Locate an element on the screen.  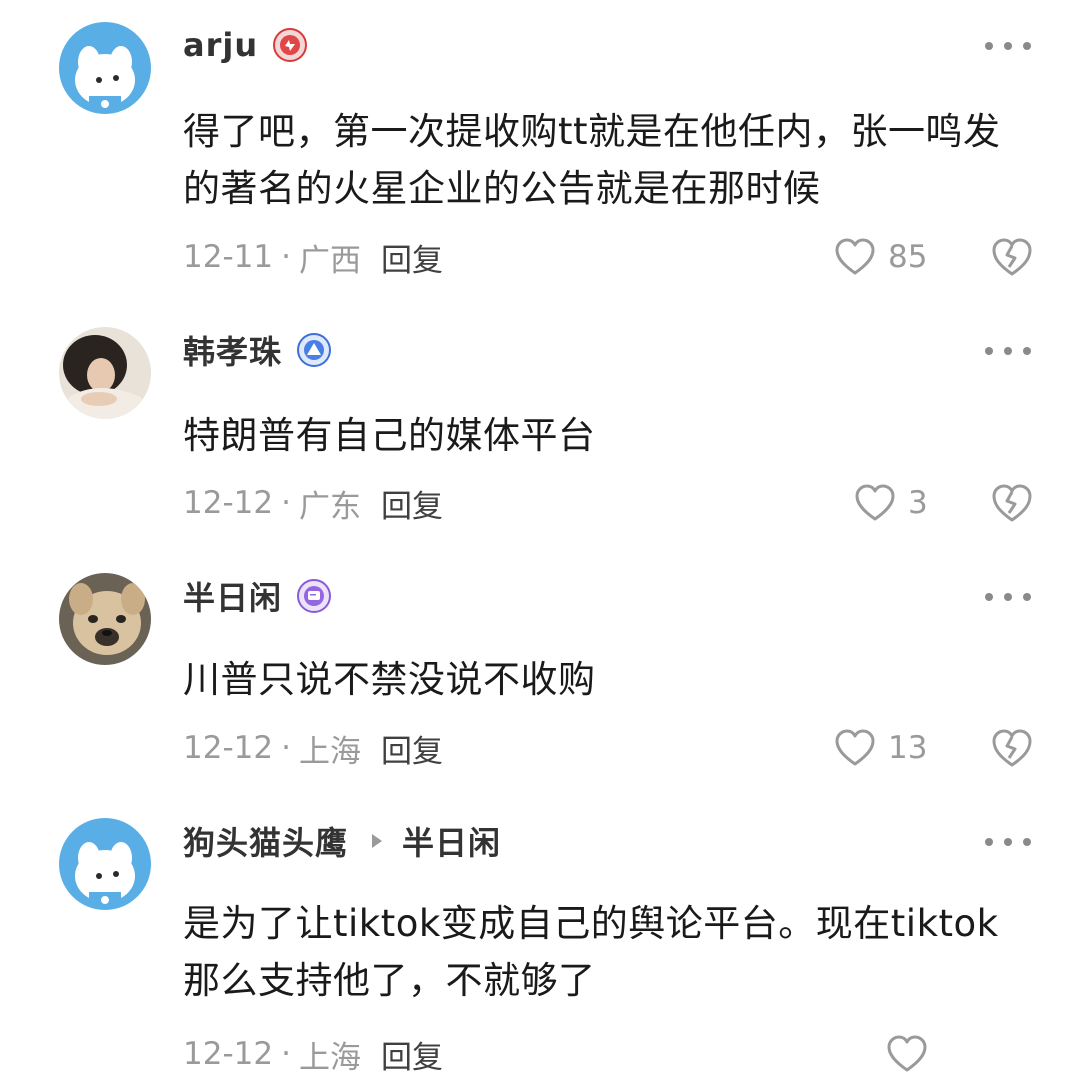
comment-text: 特朗普有自己的媒体平台 is located at coordinates (389, 435).